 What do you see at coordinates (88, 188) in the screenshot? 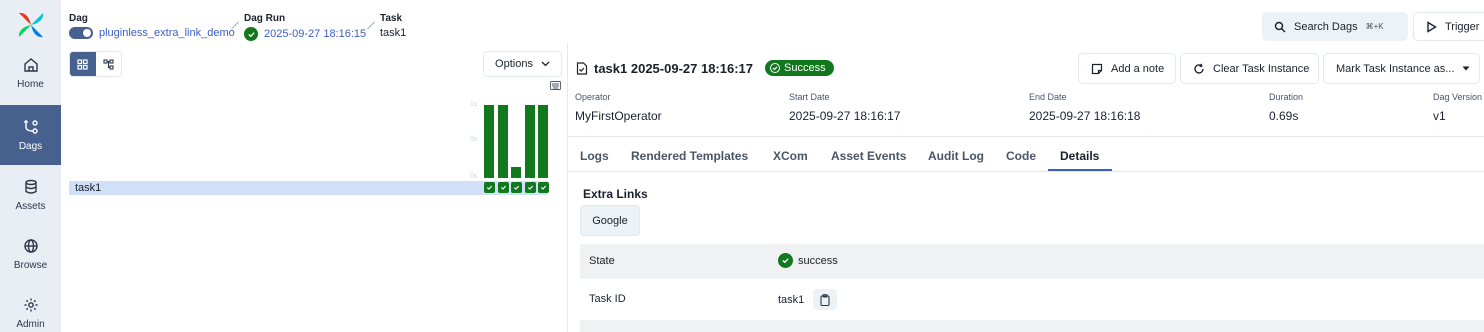
I see `grid-task-name: task1` at bounding box center [88, 188].